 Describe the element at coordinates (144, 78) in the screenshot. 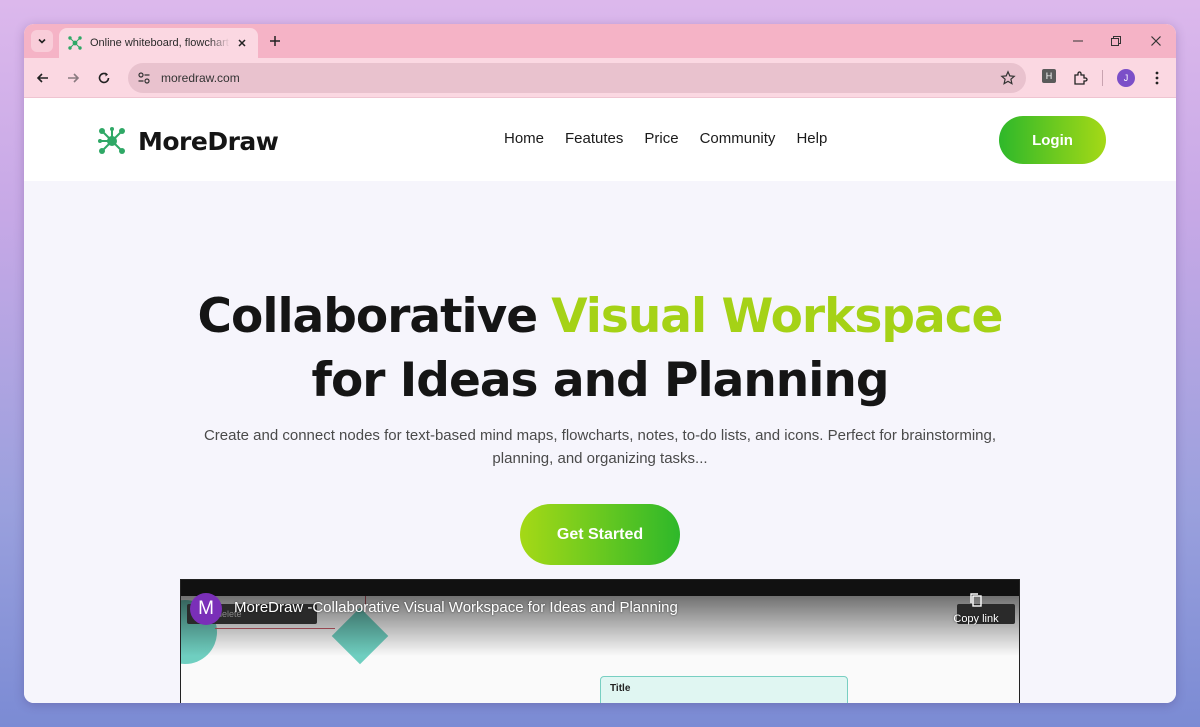

I see `site-settings-icon` at that location.